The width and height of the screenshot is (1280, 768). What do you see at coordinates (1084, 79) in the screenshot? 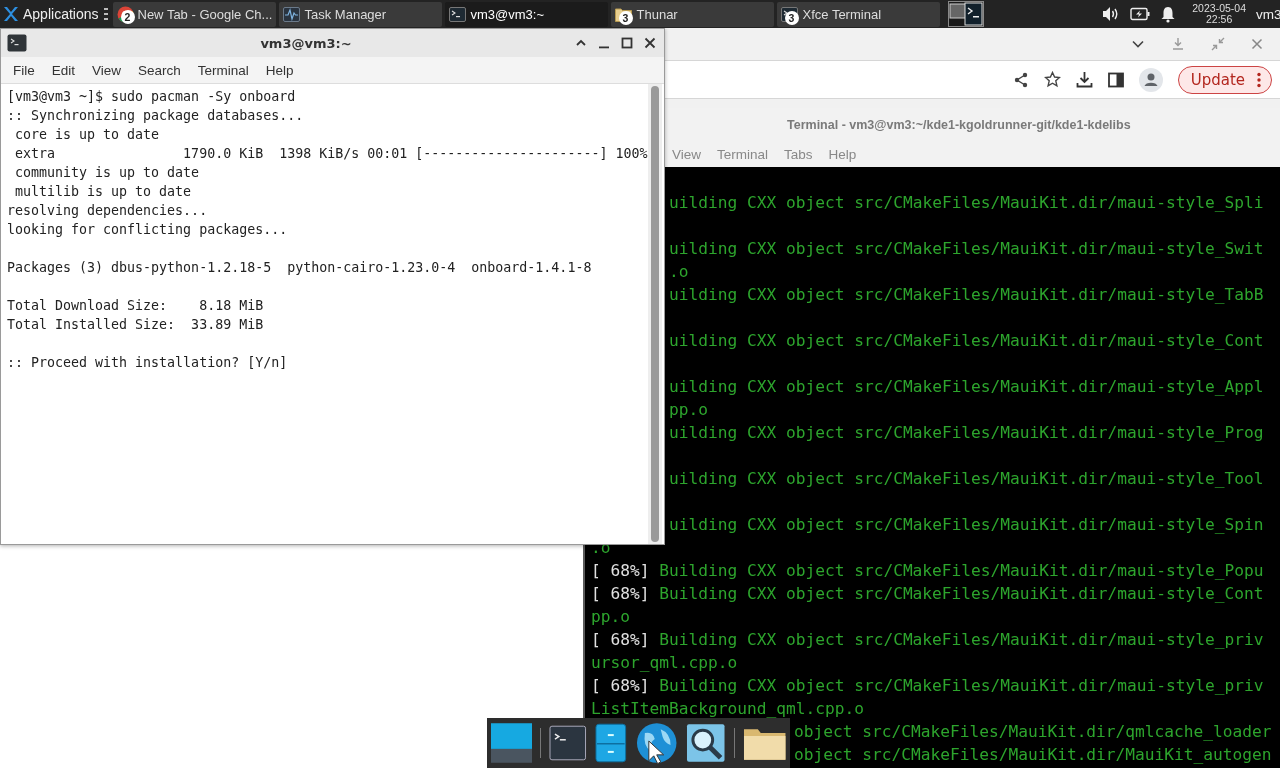
I see `download-icon` at bounding box center [1084, 79].